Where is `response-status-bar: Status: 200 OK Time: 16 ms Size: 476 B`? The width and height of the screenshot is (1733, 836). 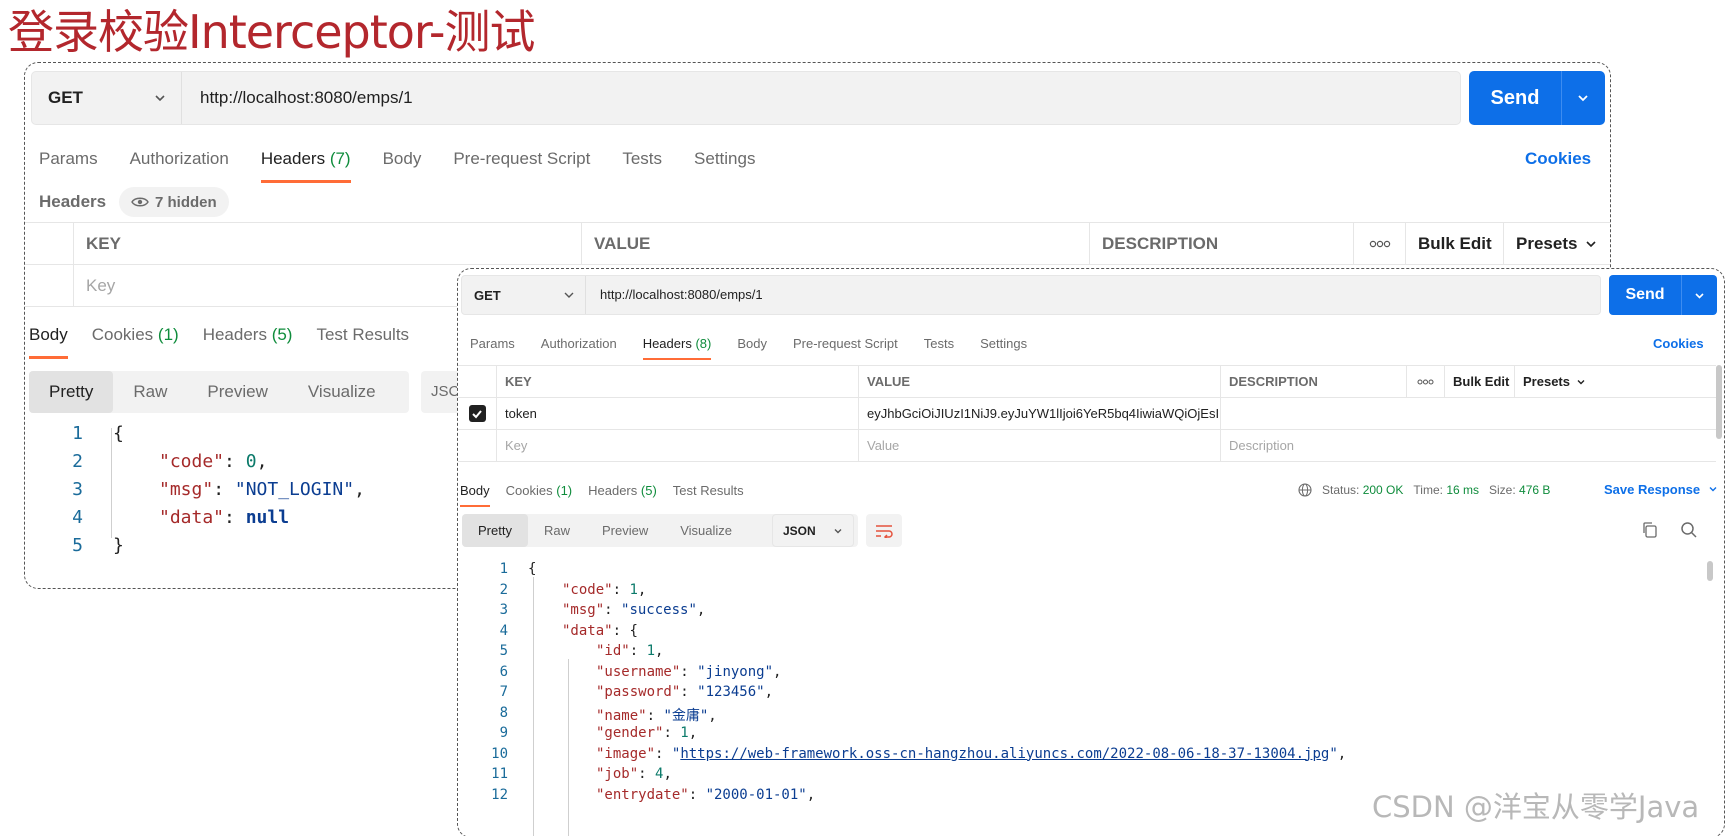
response-status-bar: Status: 200 OK Time: 16 ms Size: 476 B is located at coordinates (1424, 490).